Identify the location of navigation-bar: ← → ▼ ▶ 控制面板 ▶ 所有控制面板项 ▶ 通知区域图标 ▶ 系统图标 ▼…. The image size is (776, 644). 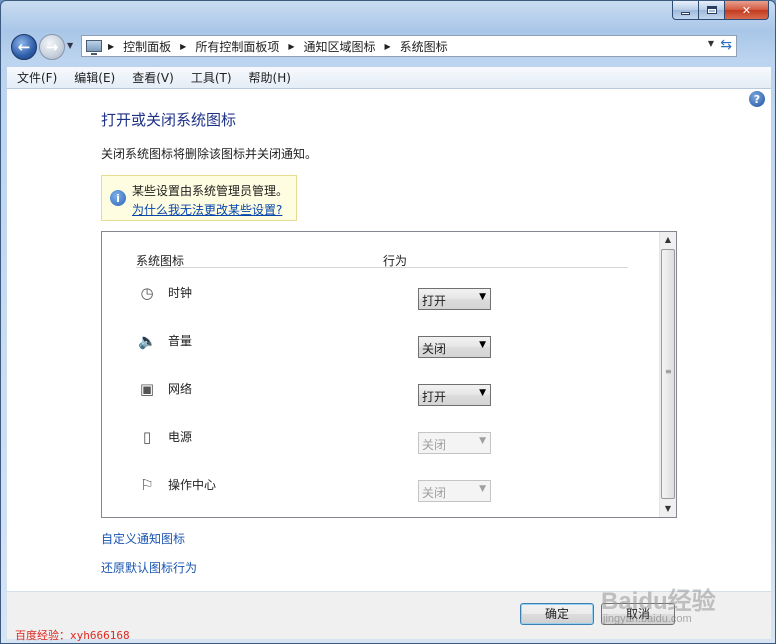
(389, 47).